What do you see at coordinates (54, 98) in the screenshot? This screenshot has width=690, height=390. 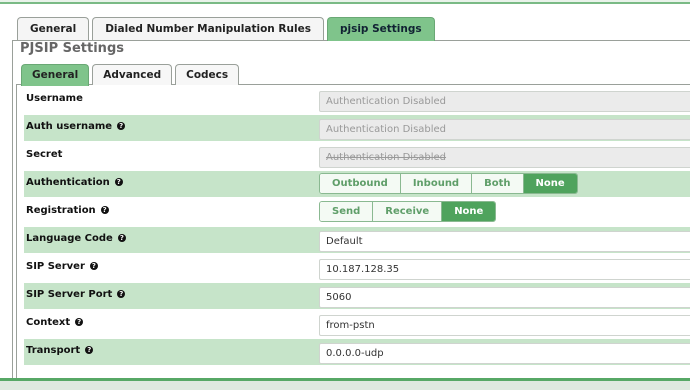 I see `username-label: Username` at bounding box center [54, 98].